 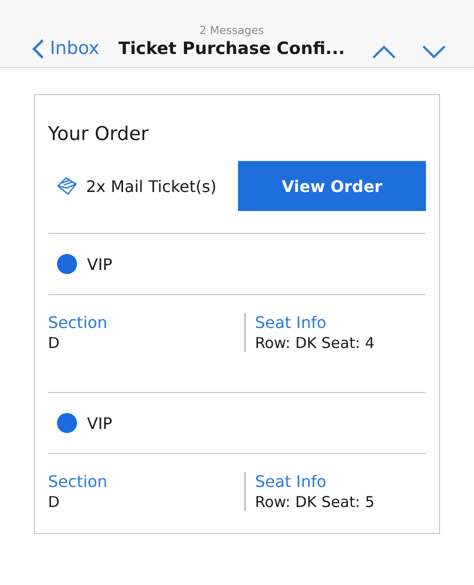 I want to click on next-message-button, so click(x=434, y=52).